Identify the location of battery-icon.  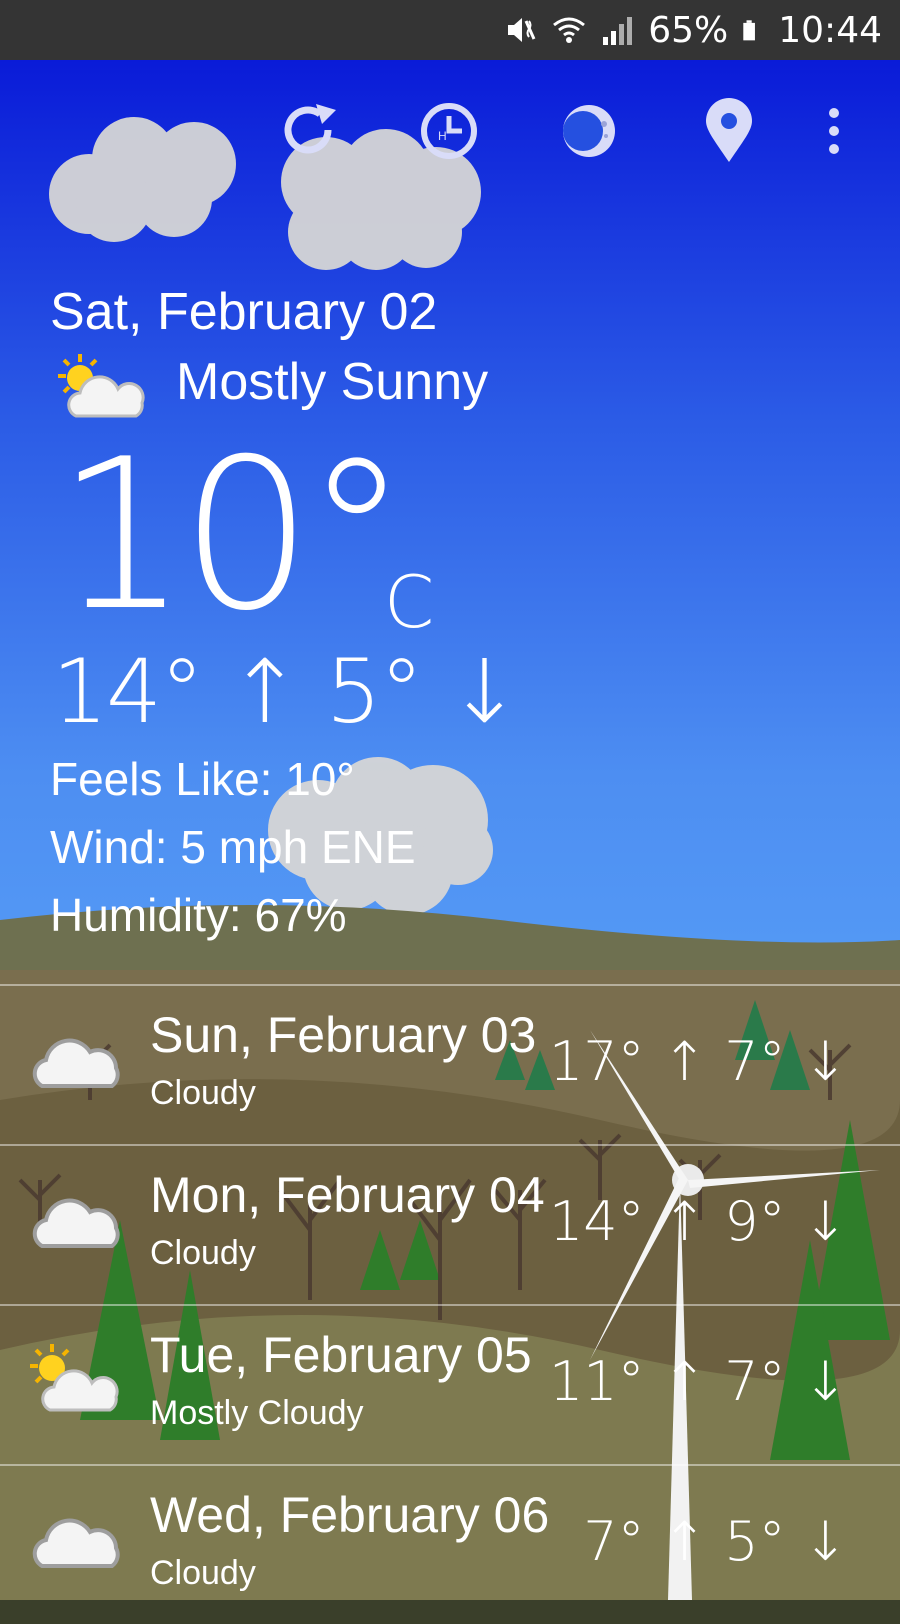
(749, 30).